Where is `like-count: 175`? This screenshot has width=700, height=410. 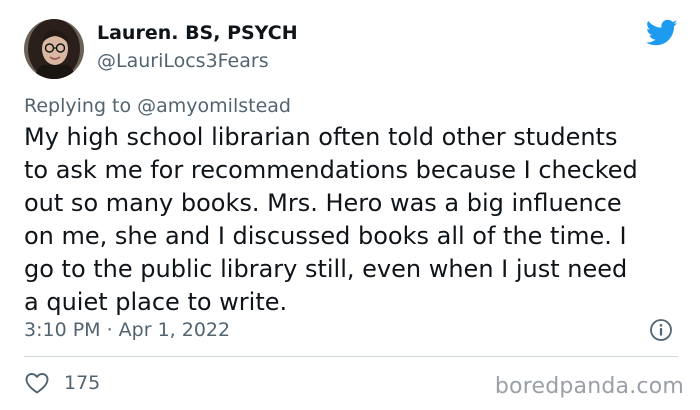 like-count: 175 is located at coordinates (82, 383).